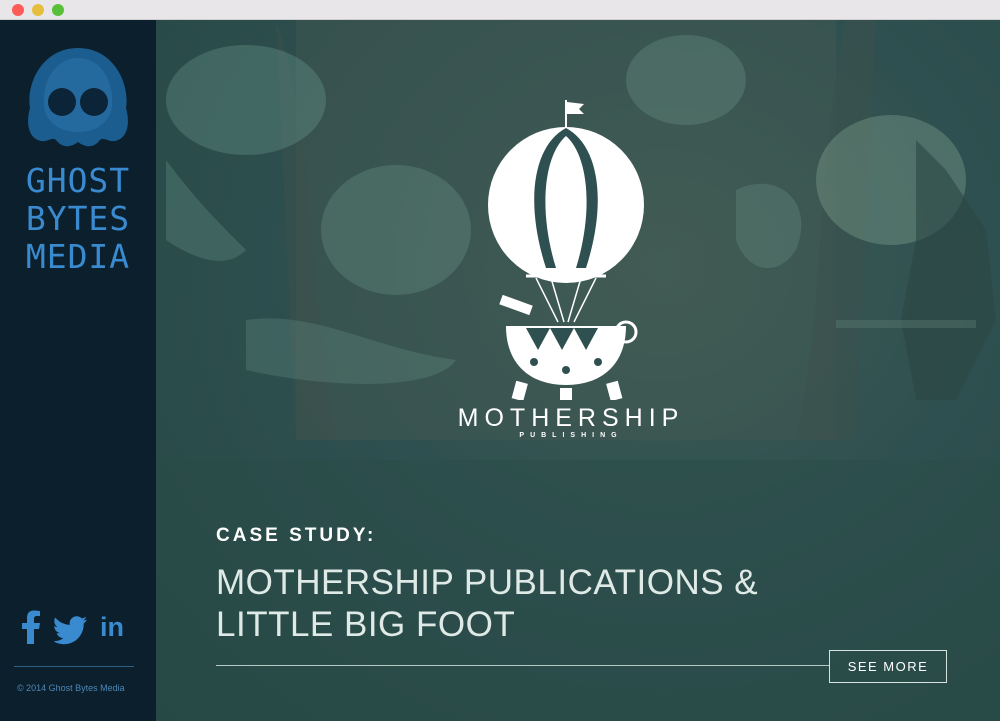  What do you see at coordinates (112, 627) in the screenshot?
I see `linkedin-icon: in` at bounding box center [112, 627].